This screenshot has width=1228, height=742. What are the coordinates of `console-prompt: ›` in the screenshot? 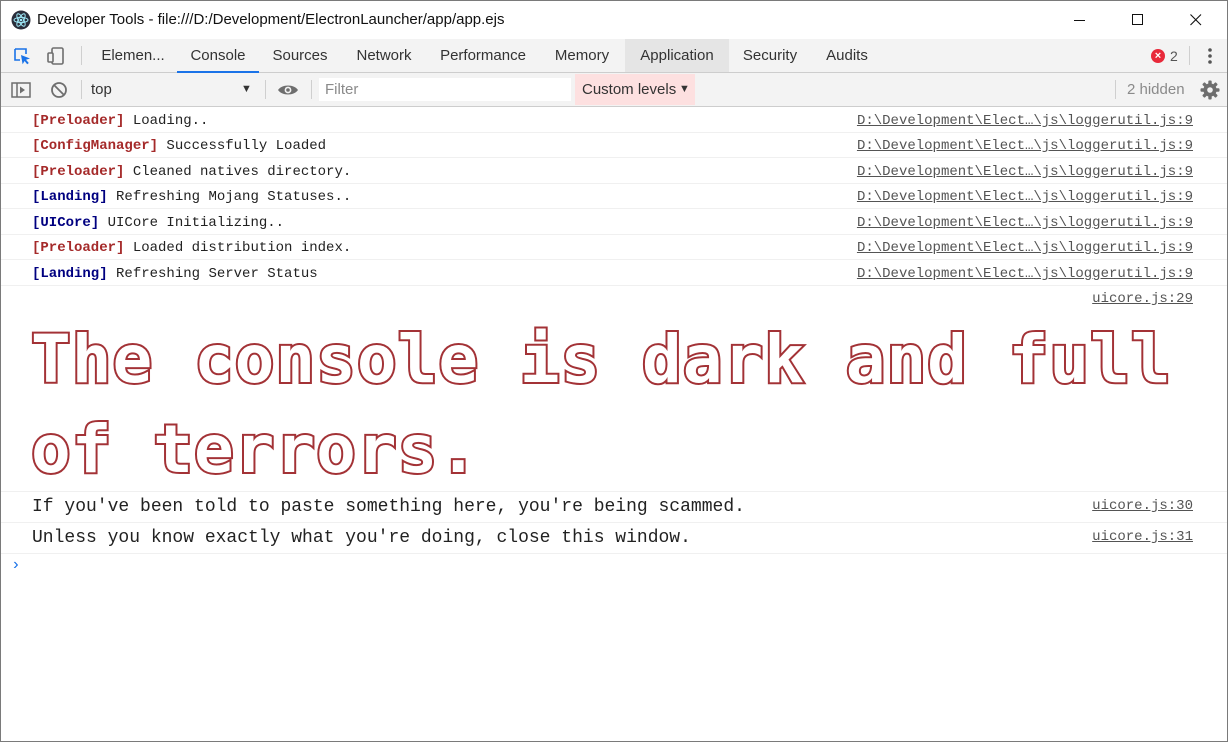 It's located at (16, 565).